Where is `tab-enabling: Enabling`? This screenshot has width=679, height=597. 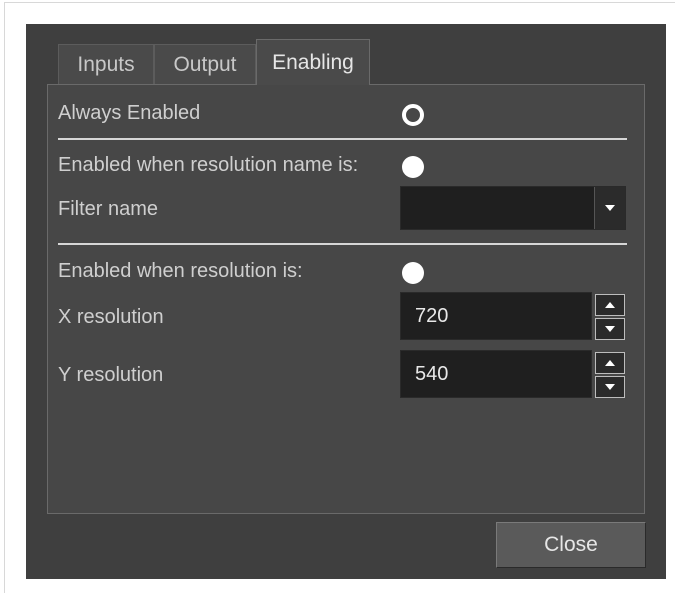 tab-enabling: Enabling is located at coordinates (313, 62).